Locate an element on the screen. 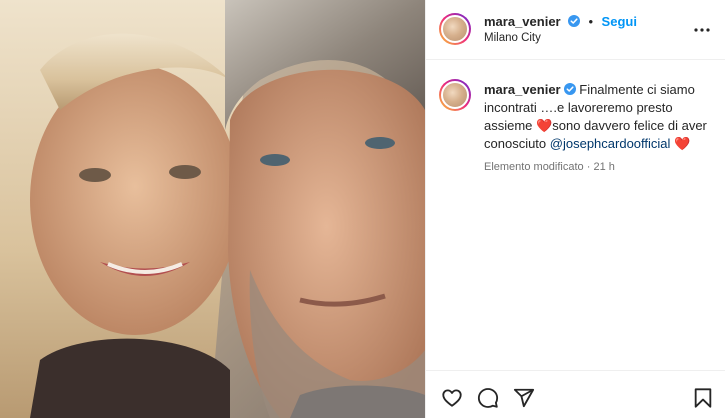 The height and width of the screenshot is (418, 725). location-link: Milano City is located at coordinates (512, 38).